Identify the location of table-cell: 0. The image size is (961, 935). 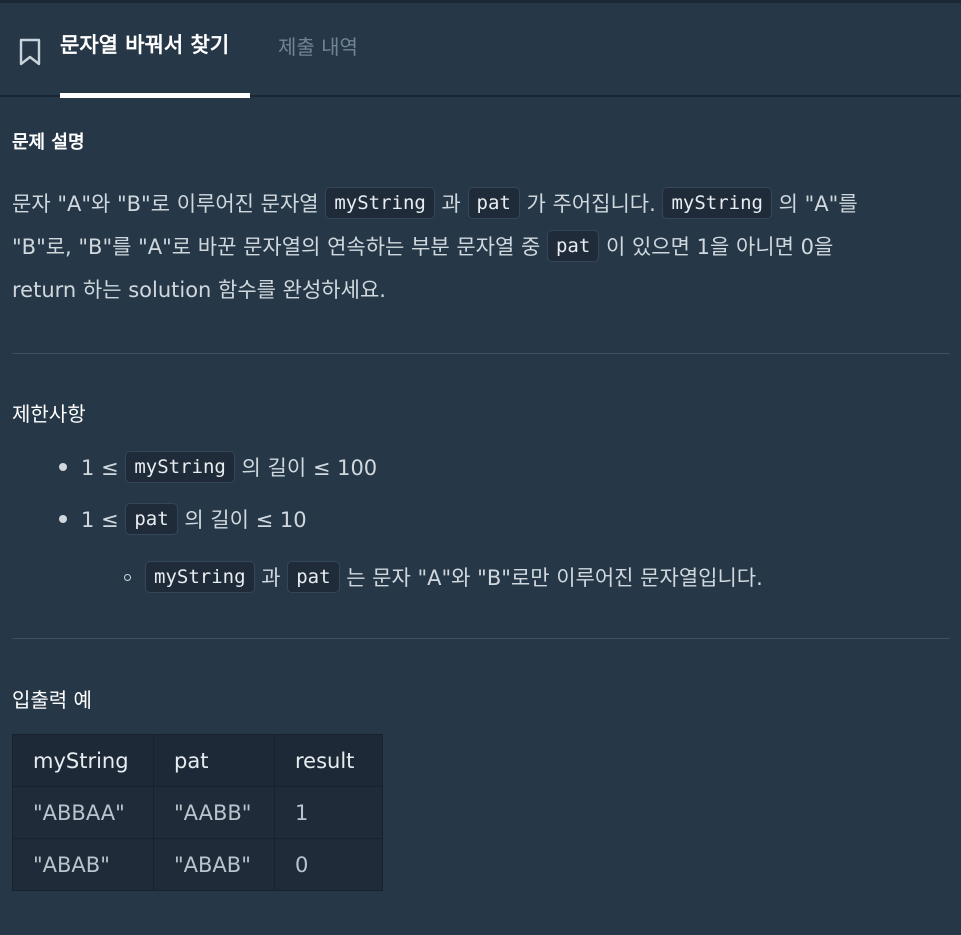
(328, 864).